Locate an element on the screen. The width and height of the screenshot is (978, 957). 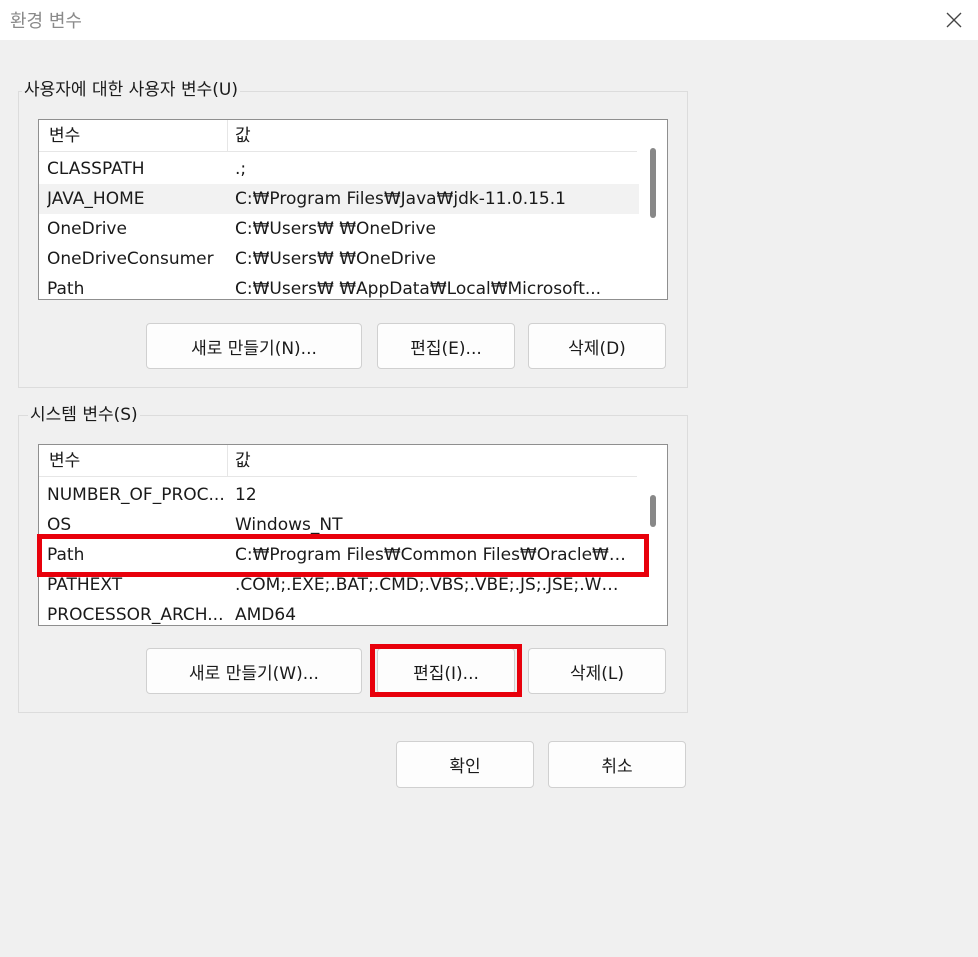
title-bar: 환경 변수 is located at coordinates (489, 20).